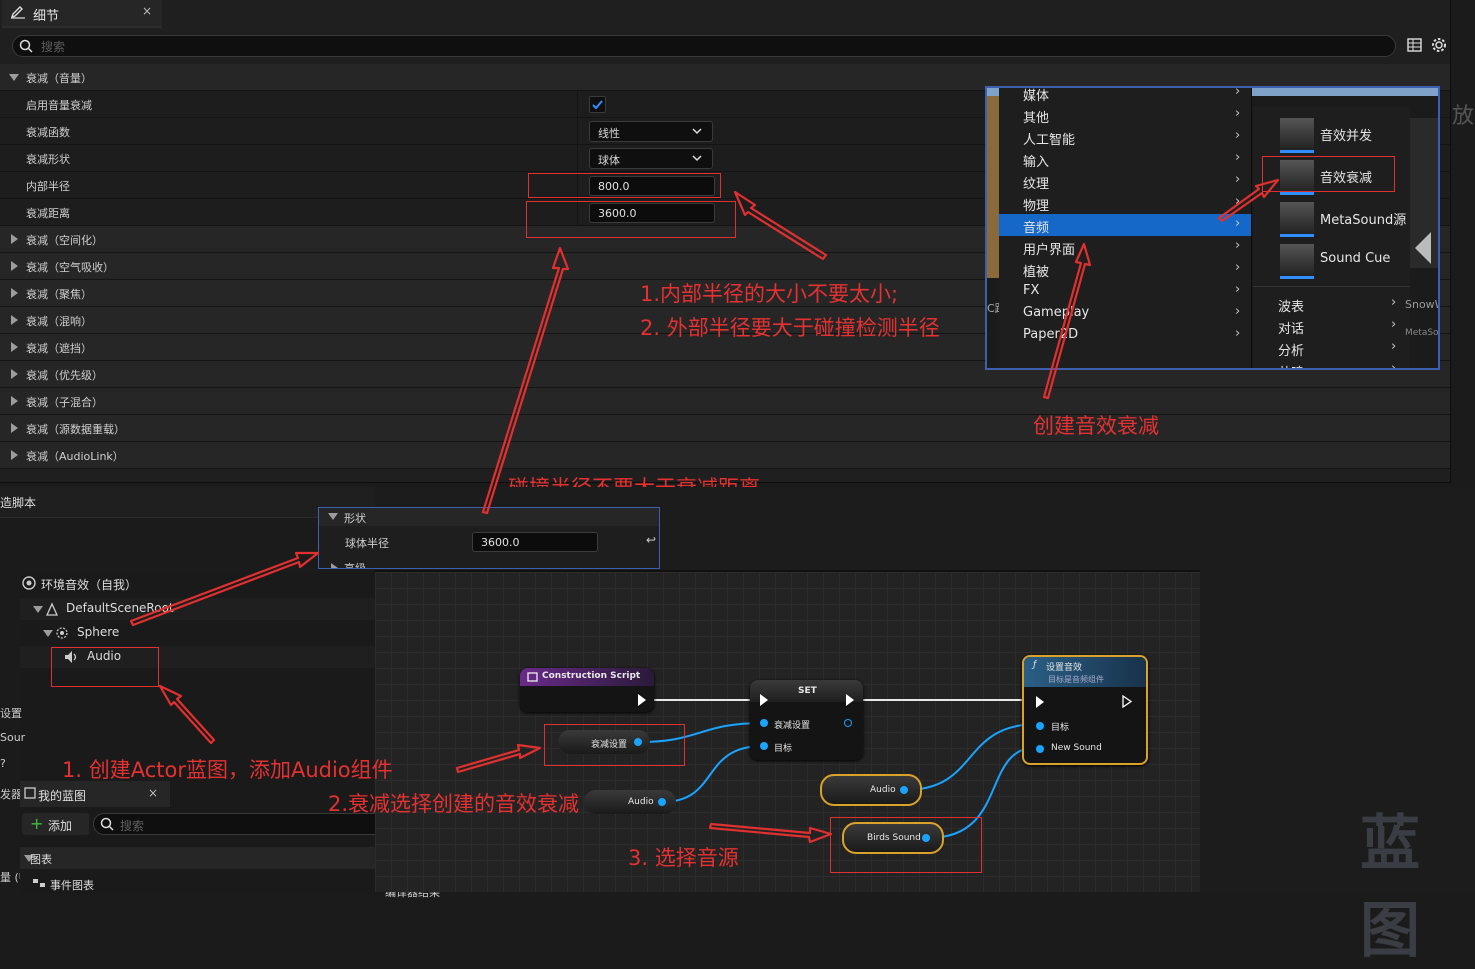 This screenshot has width=1475, height=969. Describe the element at coordinates (614, 745) in the screenshot. I see `highlight-attenuation-variable` at that location.